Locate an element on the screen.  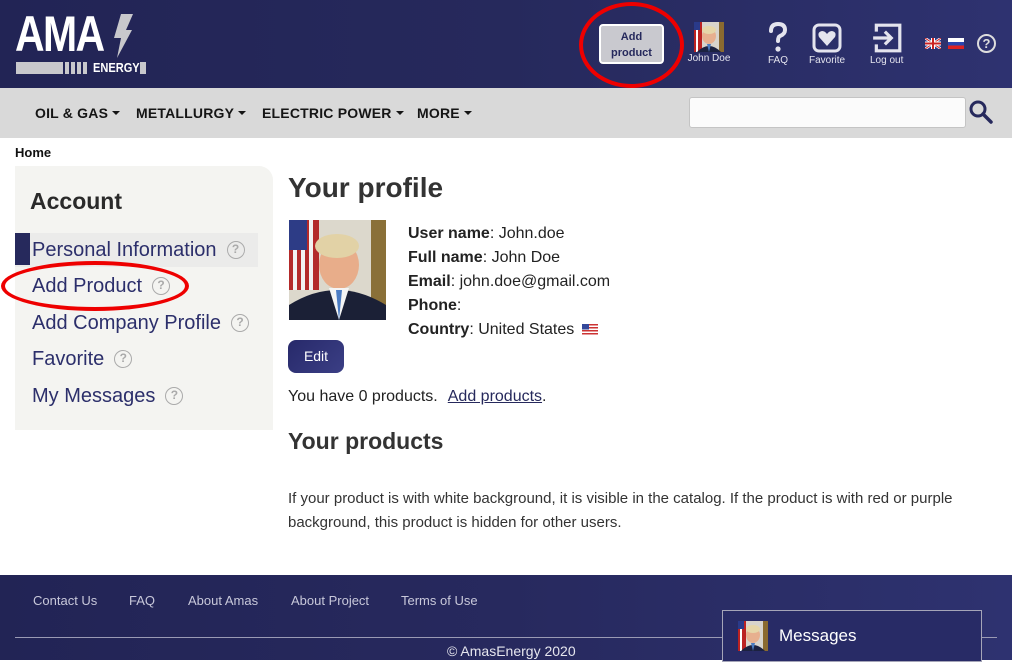
field-label: User name is located at coordinates (449, 233).